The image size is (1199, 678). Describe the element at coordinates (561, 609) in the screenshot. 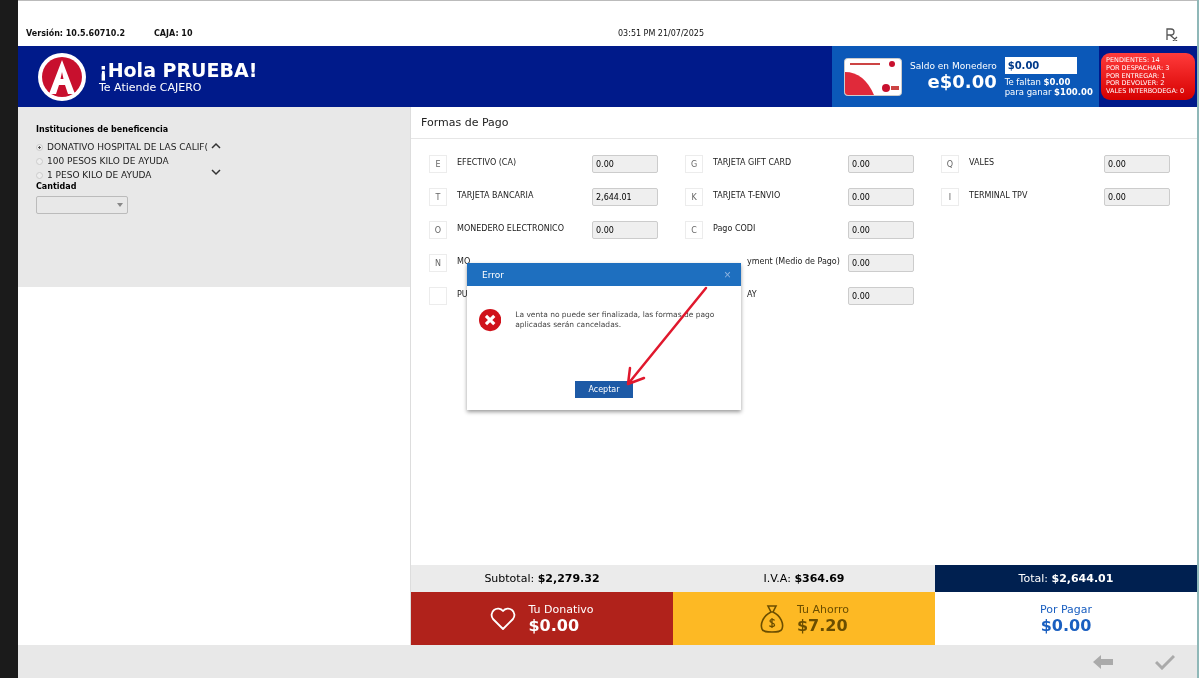

I see `summary-label: Tu Donativo` at that location.